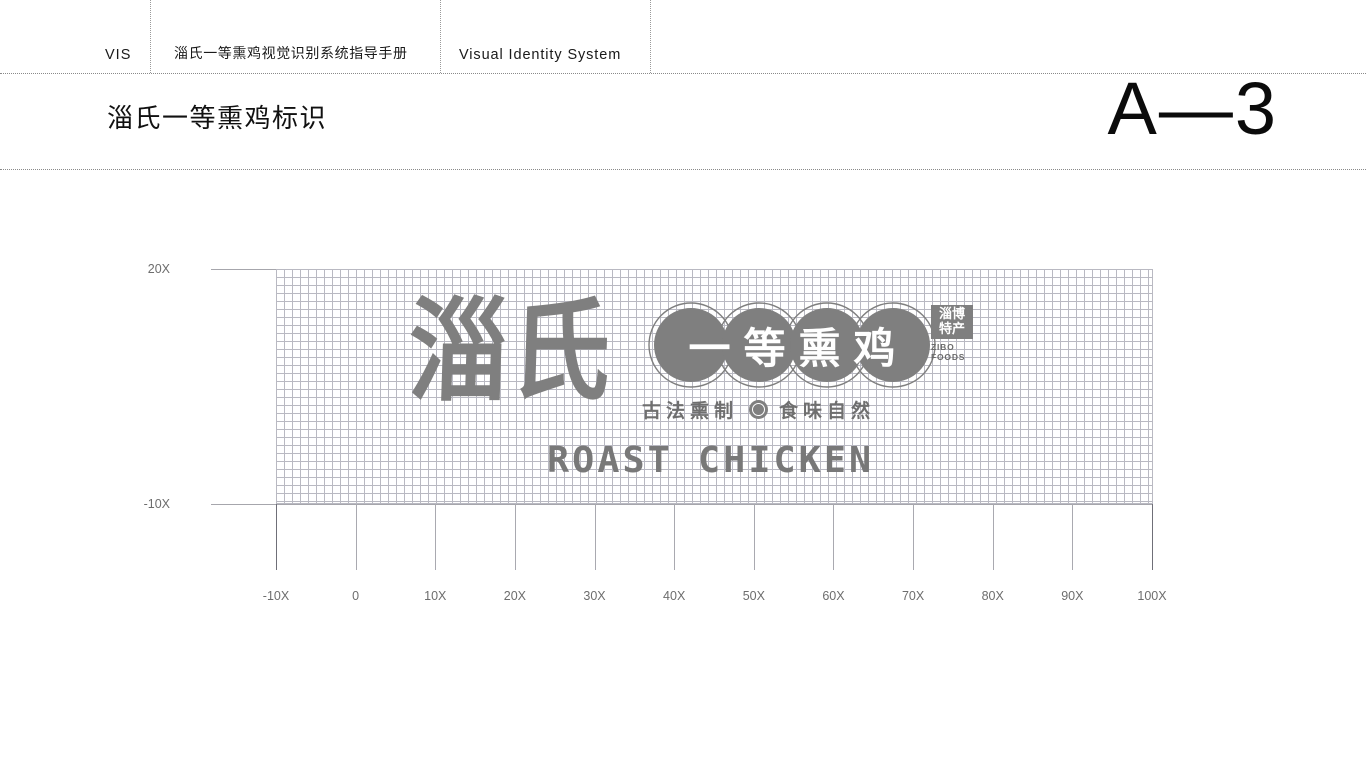  I want to click on band-char-4: 鸡, so click(874, 348).